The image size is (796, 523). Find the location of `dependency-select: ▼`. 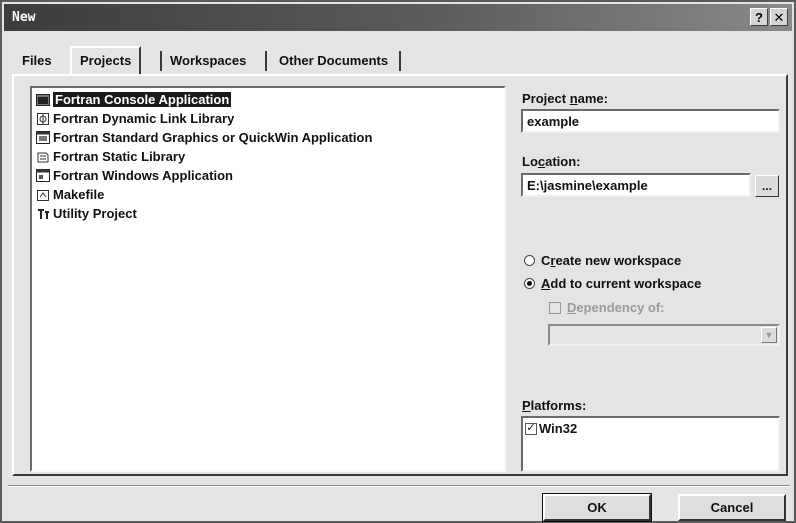

dependency-select: ▼ is located at coordinates (664, 335).